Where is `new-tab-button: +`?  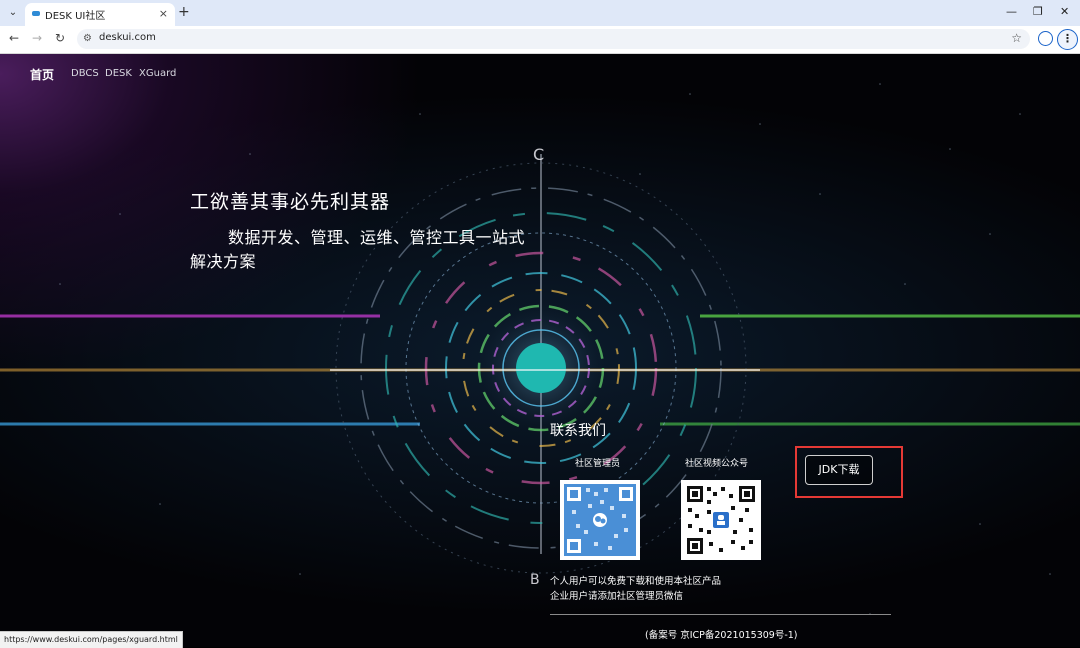
new-tab-button: + is located at coordinates (184, 12).